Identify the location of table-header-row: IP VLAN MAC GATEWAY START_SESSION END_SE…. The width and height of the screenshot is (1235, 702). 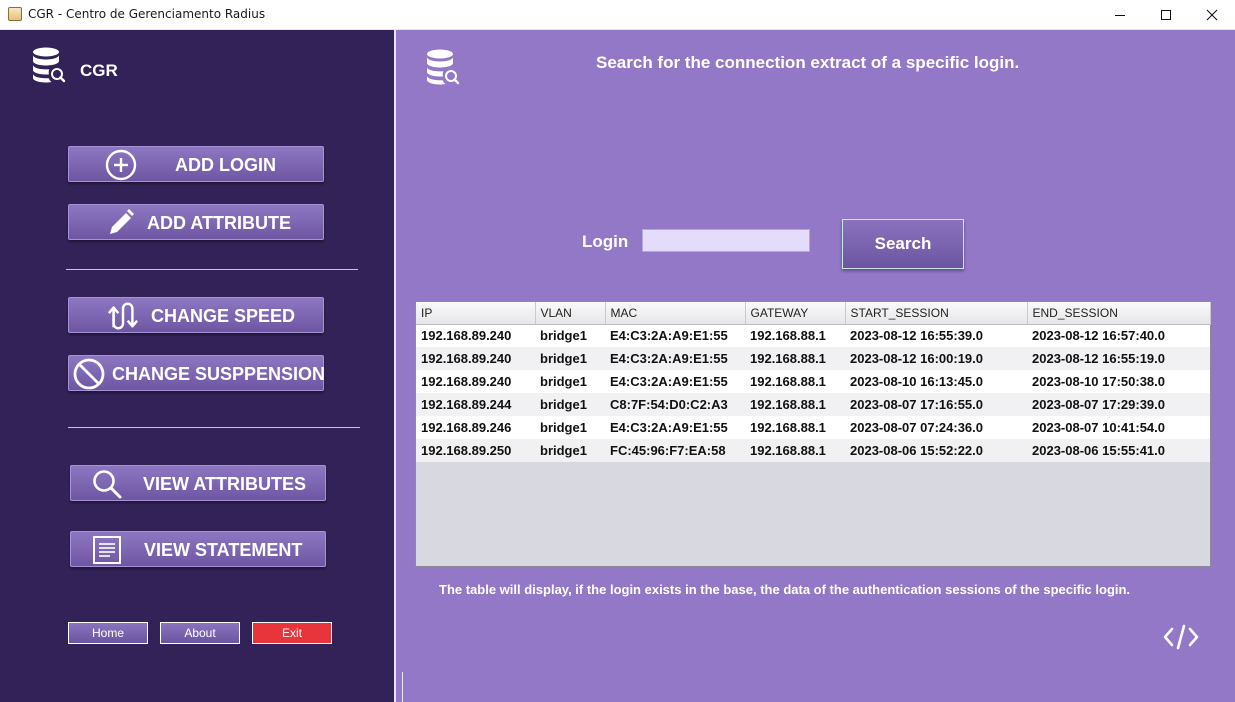
(813, 313).